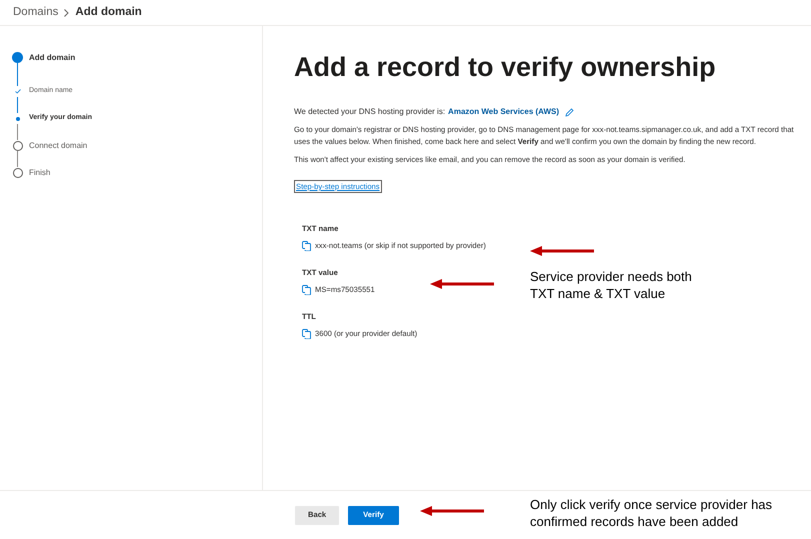  What do you see at coordinates (52, 58) in the screenshot?
I see `step-label: Add domain` at bounding box center [52, 58].